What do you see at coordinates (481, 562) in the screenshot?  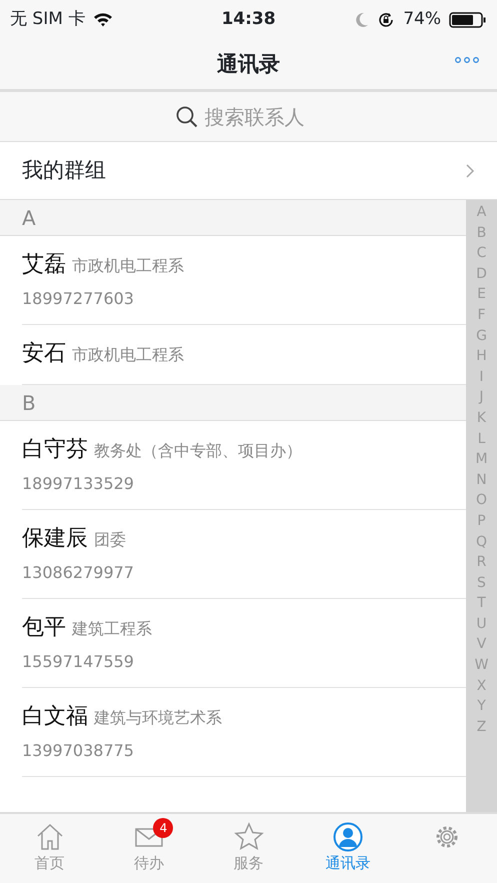 I see `index-letter: R` at bounding box center [481, 562].